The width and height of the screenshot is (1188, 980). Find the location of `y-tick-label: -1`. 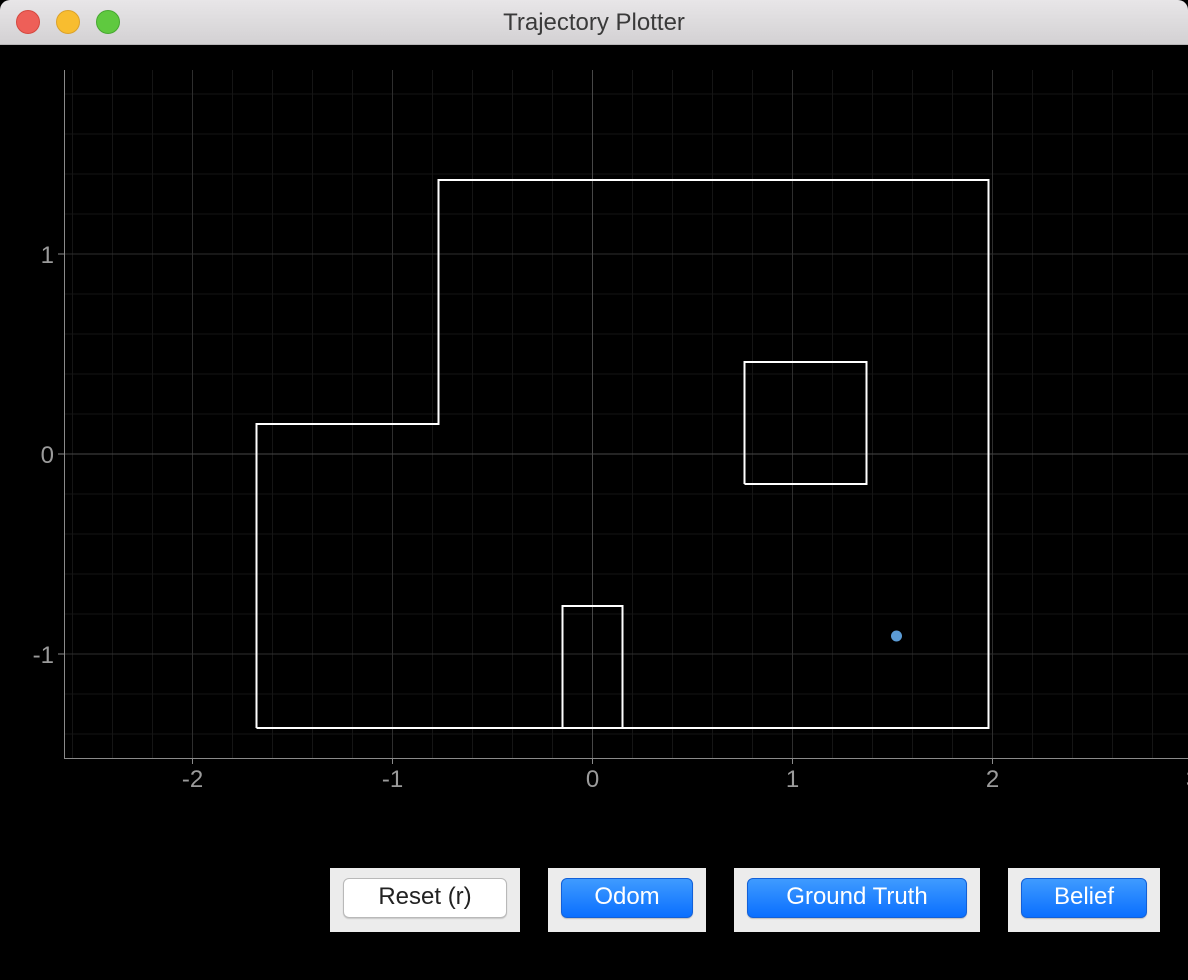

y-tick-label: -1 is located at coordinates (43, 655).